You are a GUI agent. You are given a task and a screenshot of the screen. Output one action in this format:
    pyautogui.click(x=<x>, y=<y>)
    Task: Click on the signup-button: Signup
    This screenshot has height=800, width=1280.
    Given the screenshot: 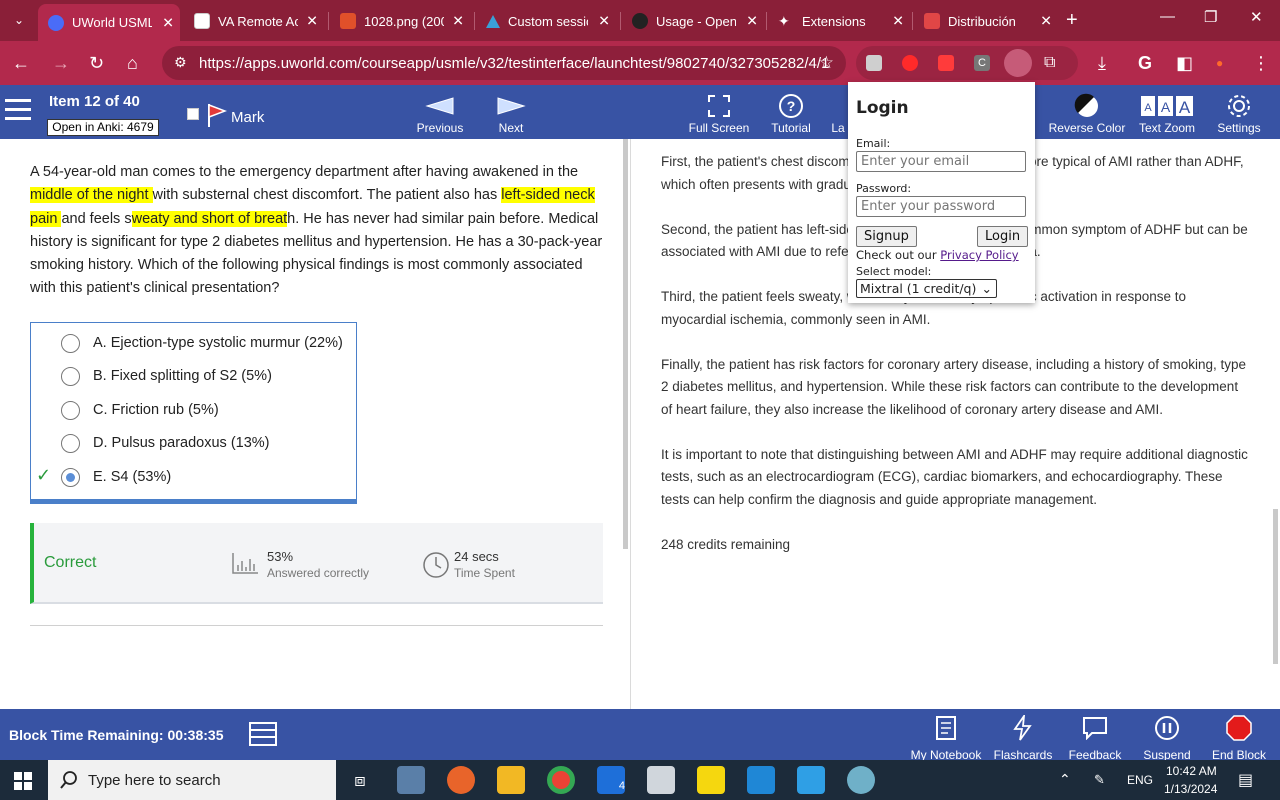 What is the action you would take?
    pyautogui.click(x=886, y=236)
    